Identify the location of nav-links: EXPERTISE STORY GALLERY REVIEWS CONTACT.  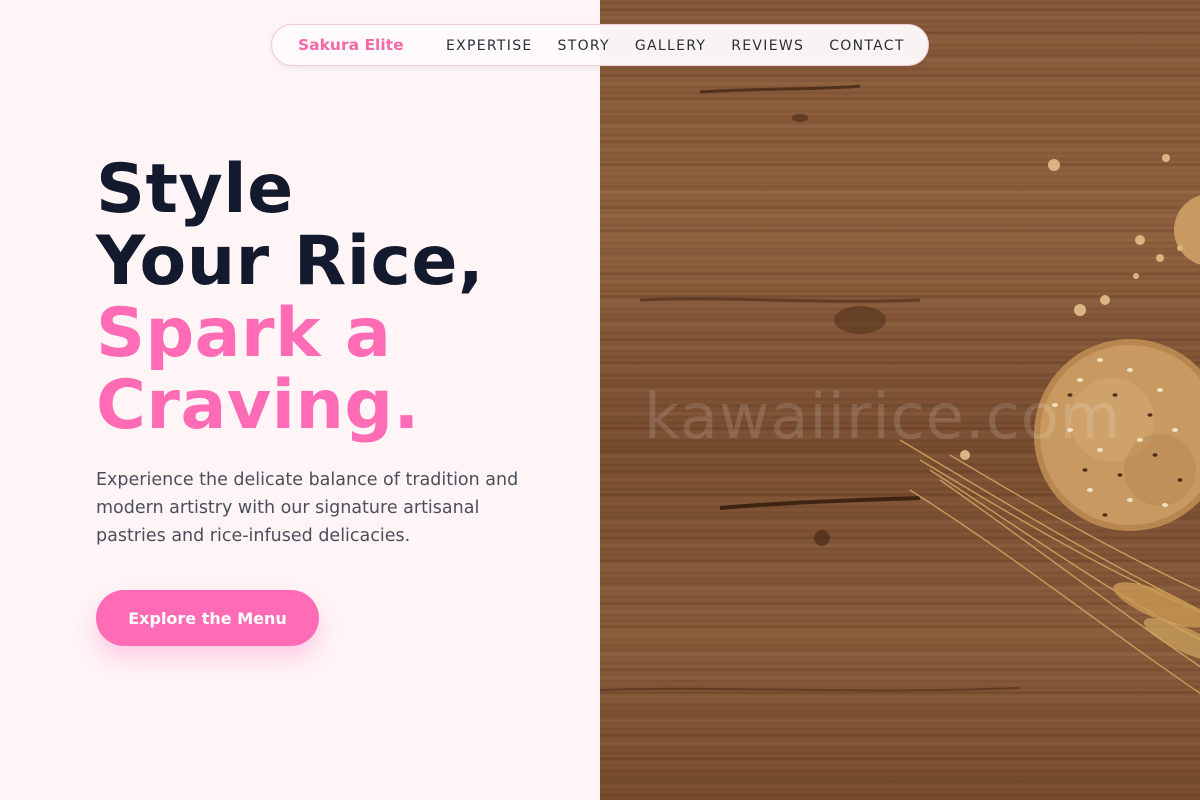
(688, 46).